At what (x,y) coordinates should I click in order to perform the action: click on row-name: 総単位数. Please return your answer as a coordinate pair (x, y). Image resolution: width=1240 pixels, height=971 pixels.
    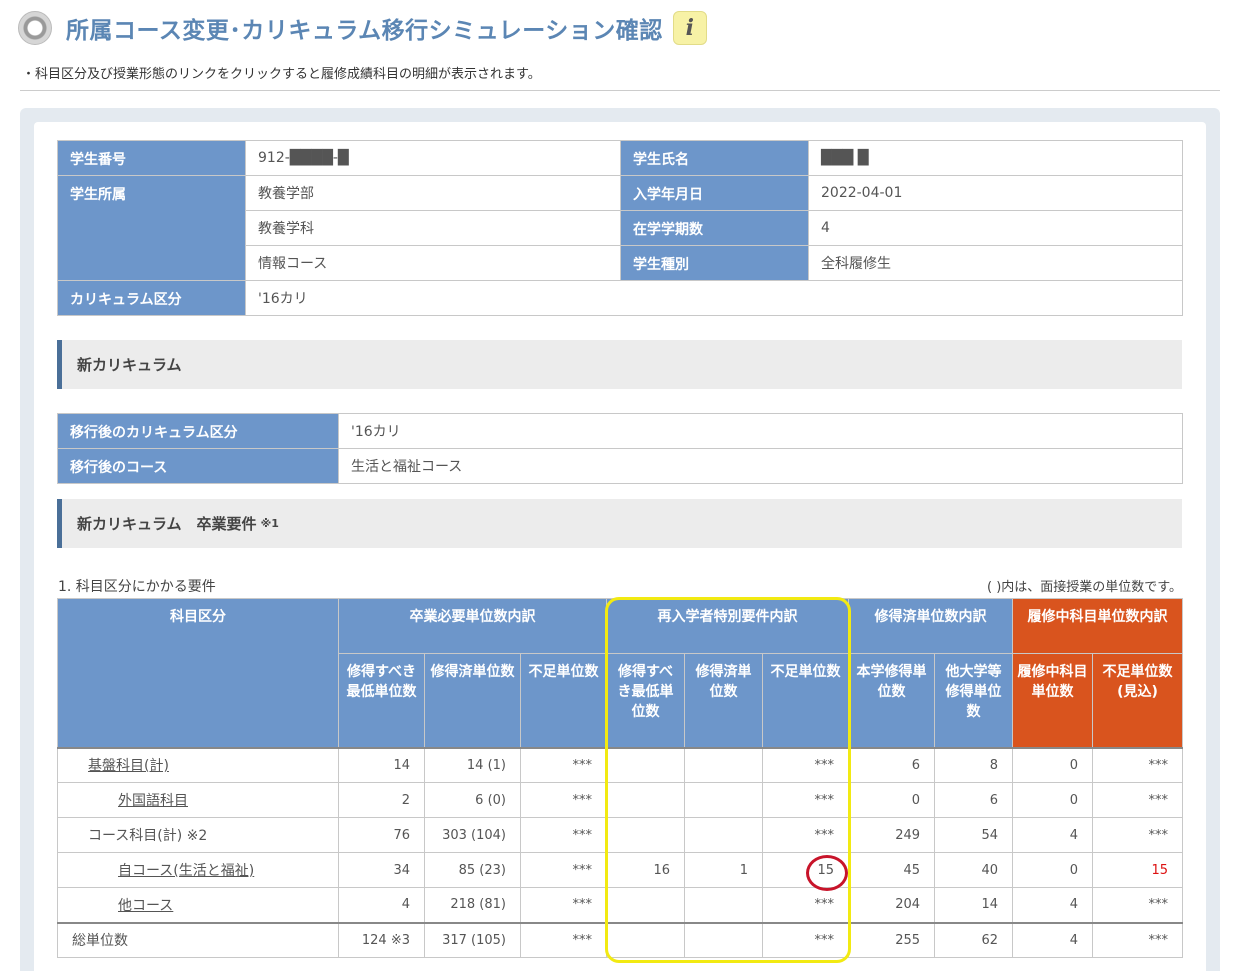
    Looking at the image, I should click on (198, 939).